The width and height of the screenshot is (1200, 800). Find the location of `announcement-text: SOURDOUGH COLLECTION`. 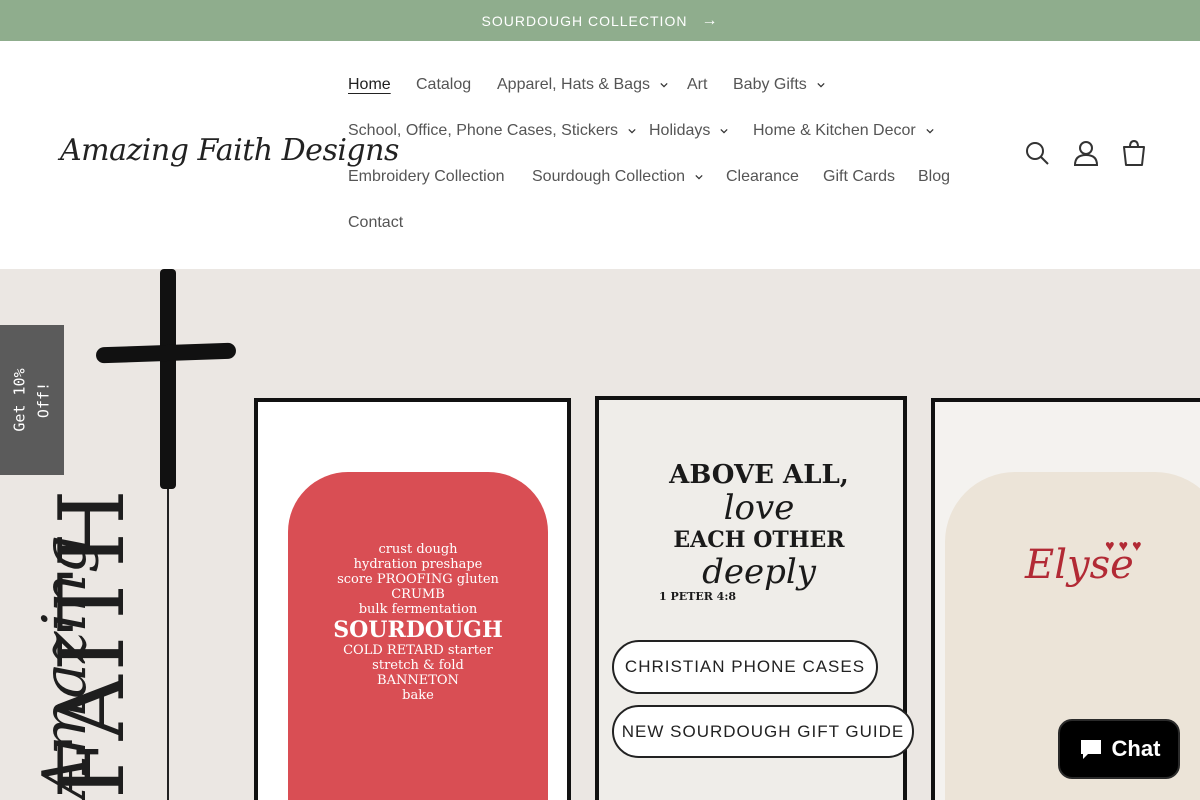

announcement-text: SOURDOUGH COLLECTION is located at coordinates (585, 21).